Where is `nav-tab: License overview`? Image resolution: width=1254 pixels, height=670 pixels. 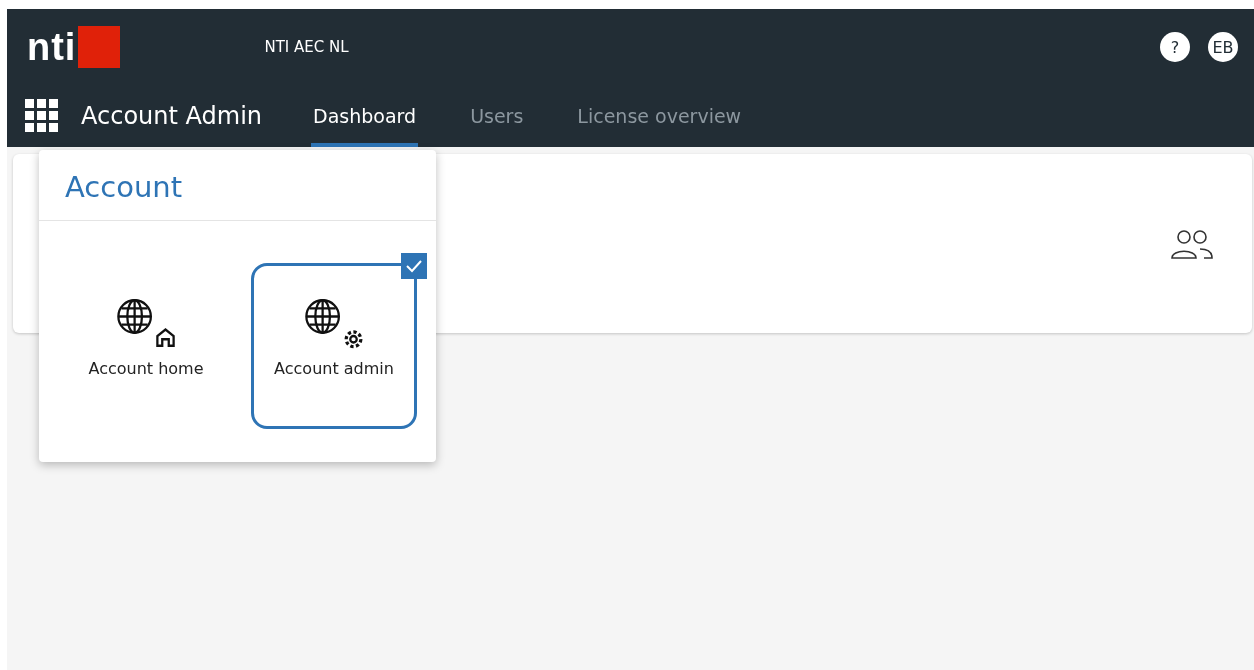
nav-tab: License overview is located at coordinates (659, 116).